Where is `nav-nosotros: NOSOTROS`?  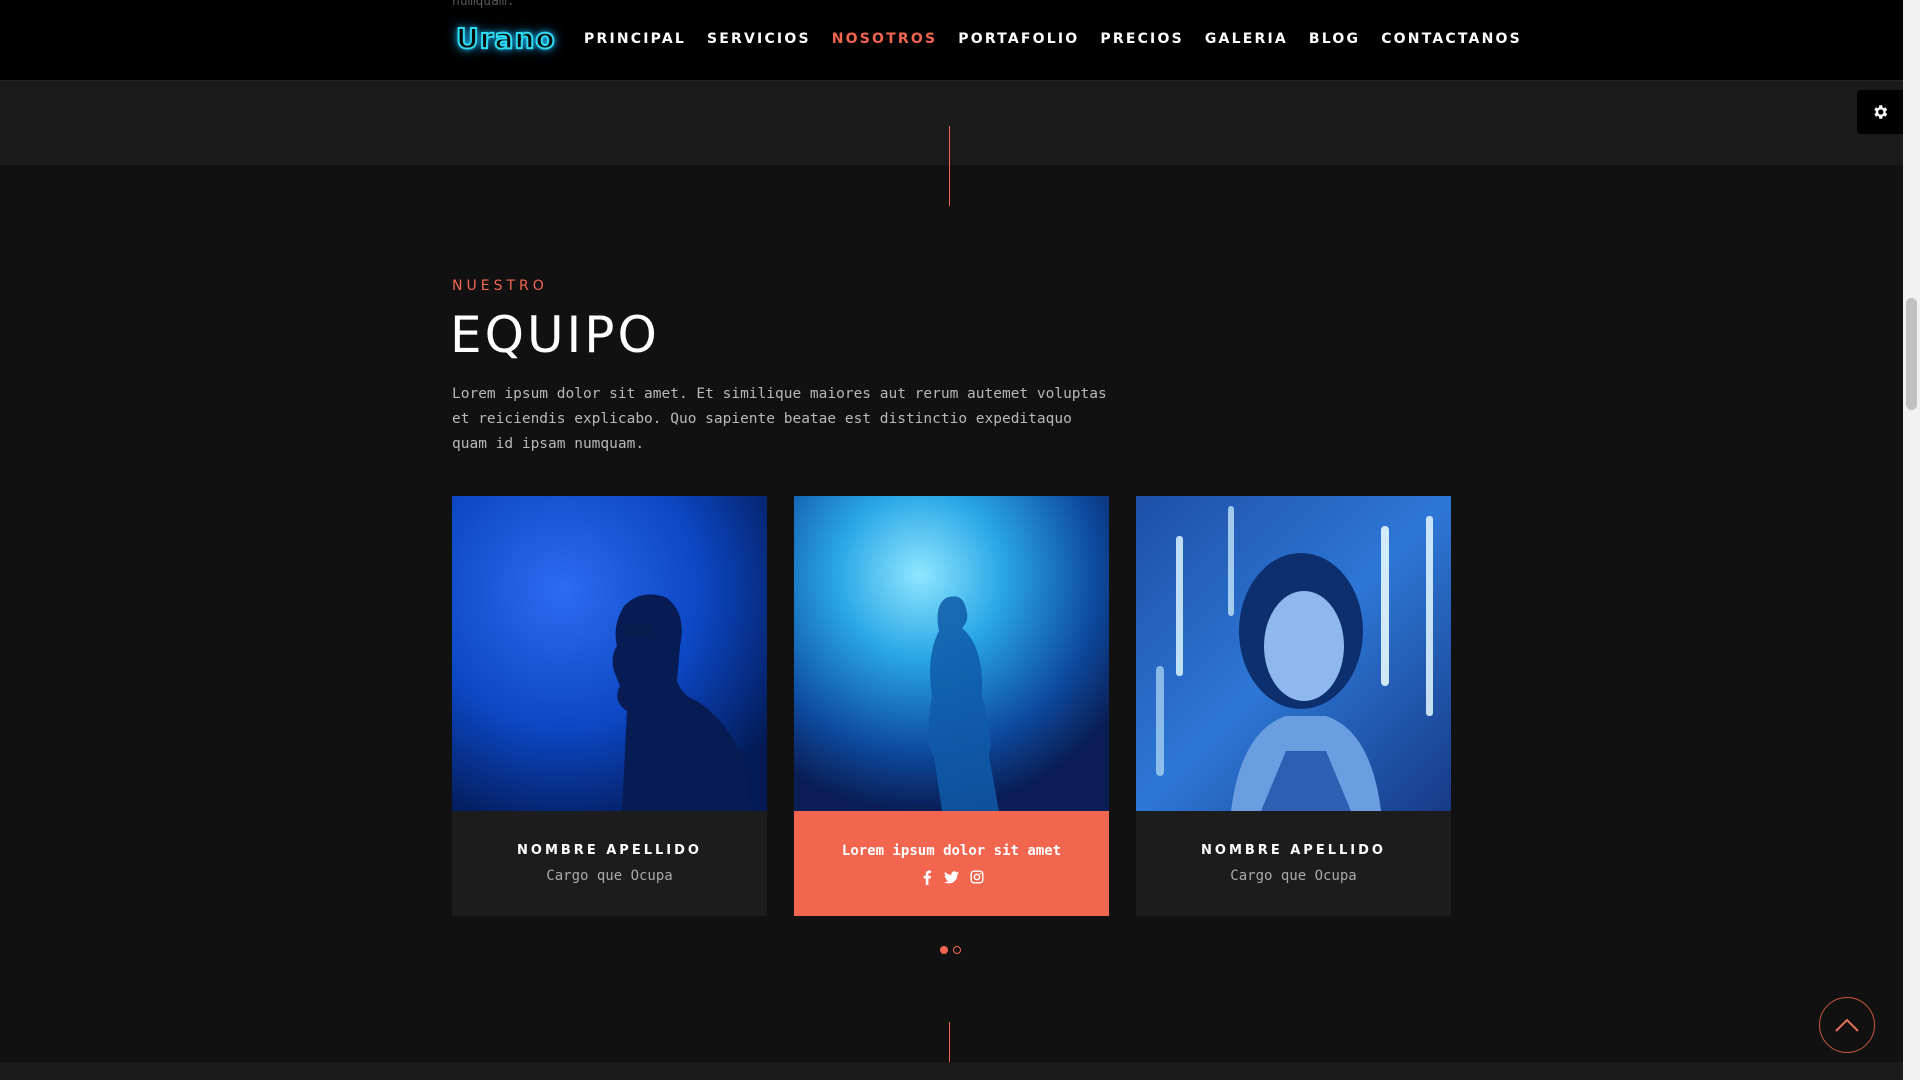 nav-nosotros: NOSOTROS is located at coordinates (885, 39).